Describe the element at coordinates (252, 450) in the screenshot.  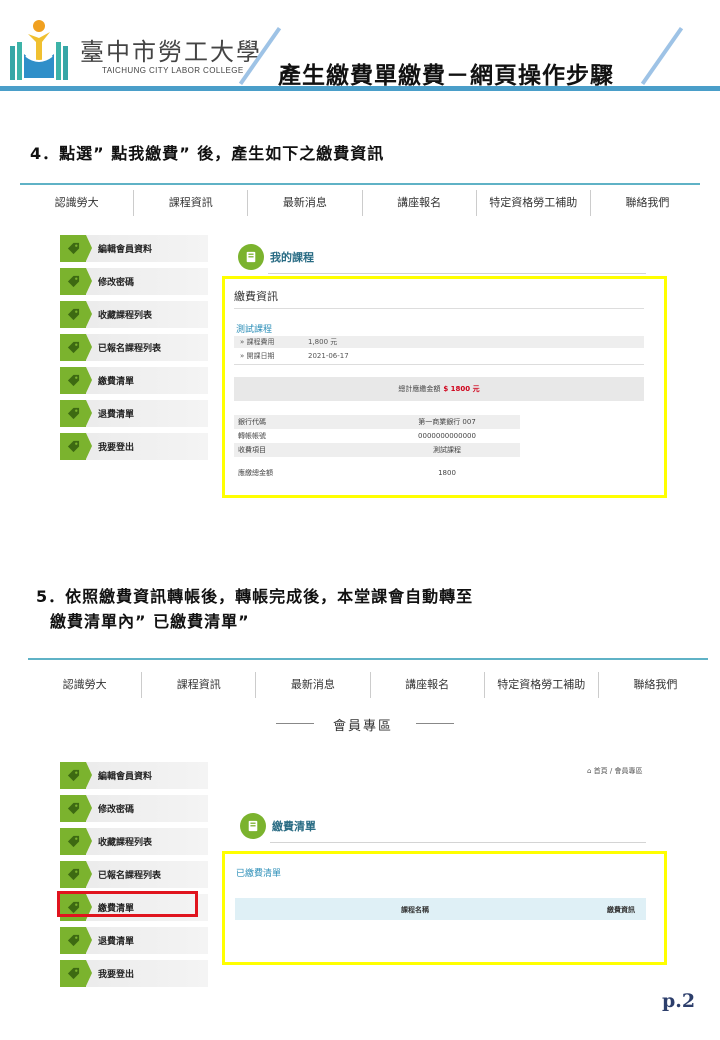
I see `bank-key: 收費項目` at that location.